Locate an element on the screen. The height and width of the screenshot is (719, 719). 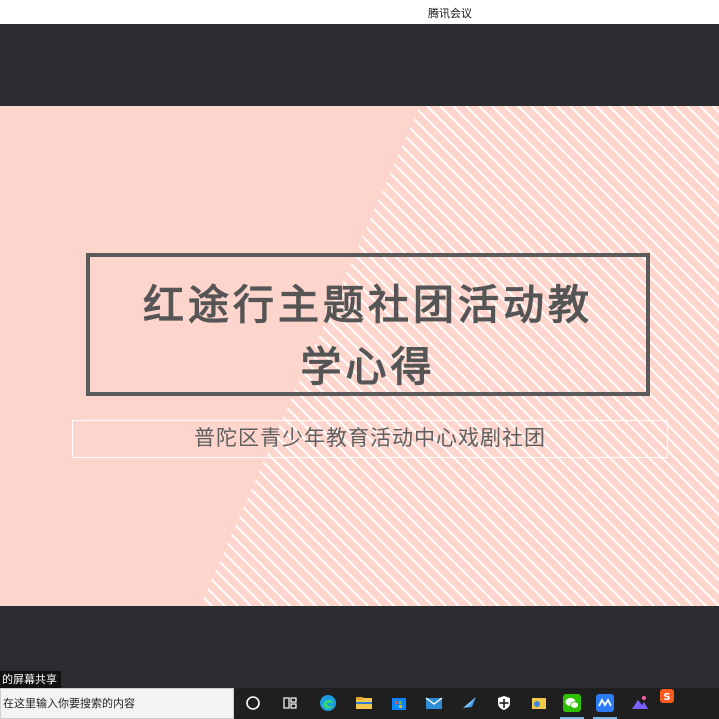
user-folder-icon is located at coordinates (539, 703).